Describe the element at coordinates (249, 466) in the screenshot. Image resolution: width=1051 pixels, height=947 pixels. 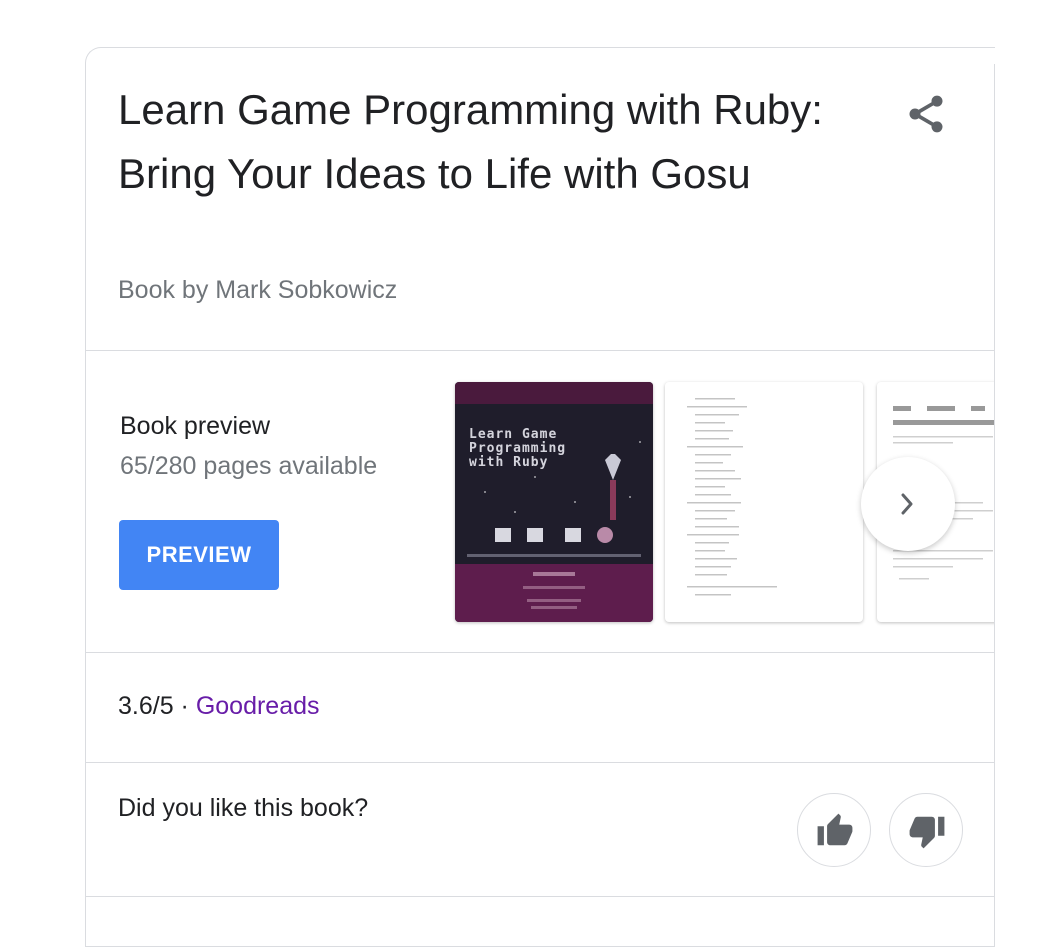
I see `pages-available-label: 65/280 pages available` at that location.